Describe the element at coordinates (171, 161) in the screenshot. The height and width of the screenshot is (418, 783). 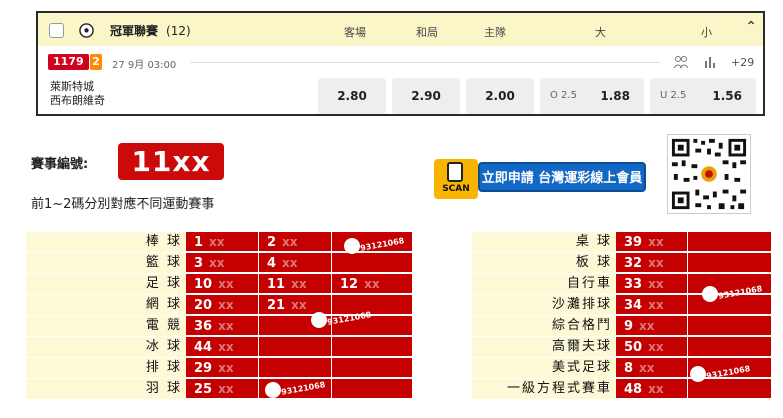
I see `code-value: 11xx` at that location.